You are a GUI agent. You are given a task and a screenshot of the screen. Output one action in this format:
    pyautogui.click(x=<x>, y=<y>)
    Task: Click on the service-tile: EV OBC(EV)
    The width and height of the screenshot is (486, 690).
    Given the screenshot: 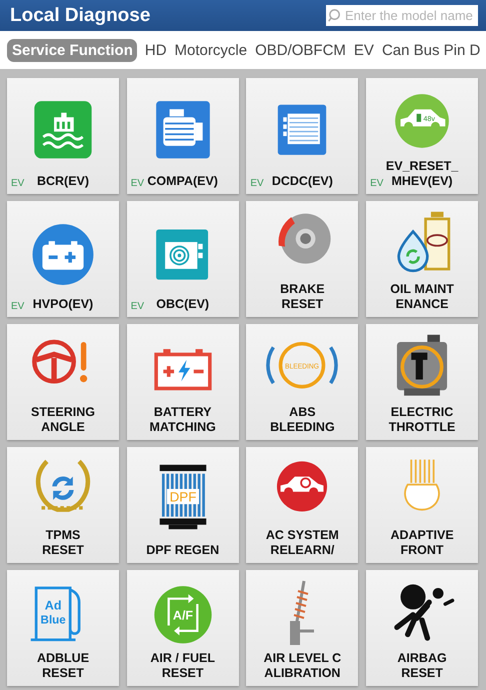 What is the action you would take?
    pyautogui.click(x=182, y=259)
    